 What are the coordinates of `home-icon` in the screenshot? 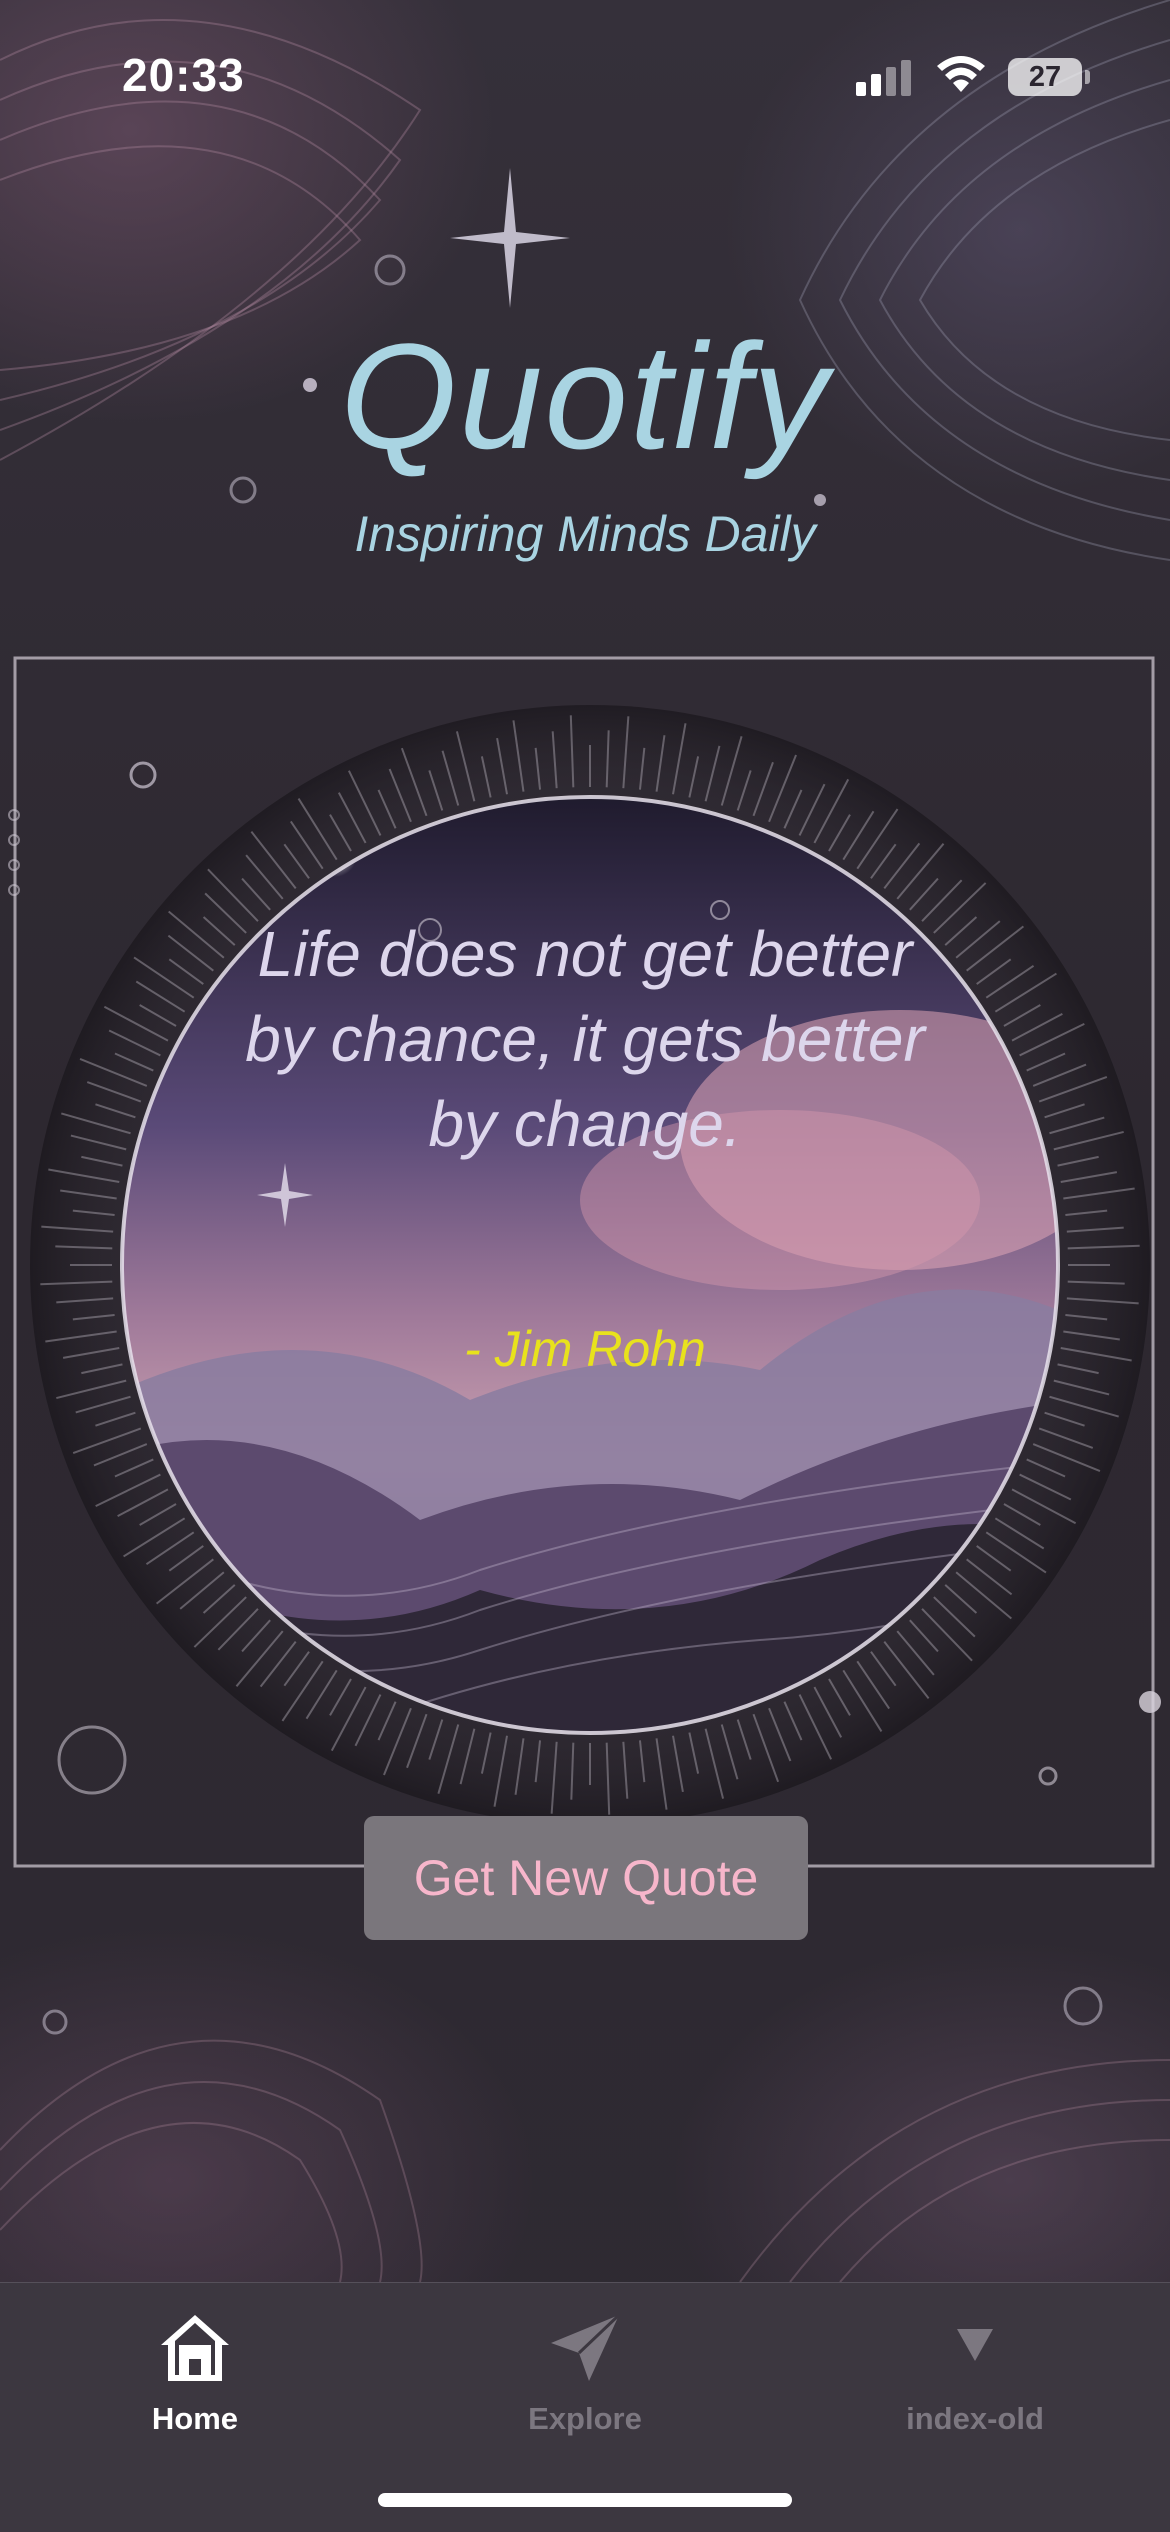 It's located at (195, 2348).